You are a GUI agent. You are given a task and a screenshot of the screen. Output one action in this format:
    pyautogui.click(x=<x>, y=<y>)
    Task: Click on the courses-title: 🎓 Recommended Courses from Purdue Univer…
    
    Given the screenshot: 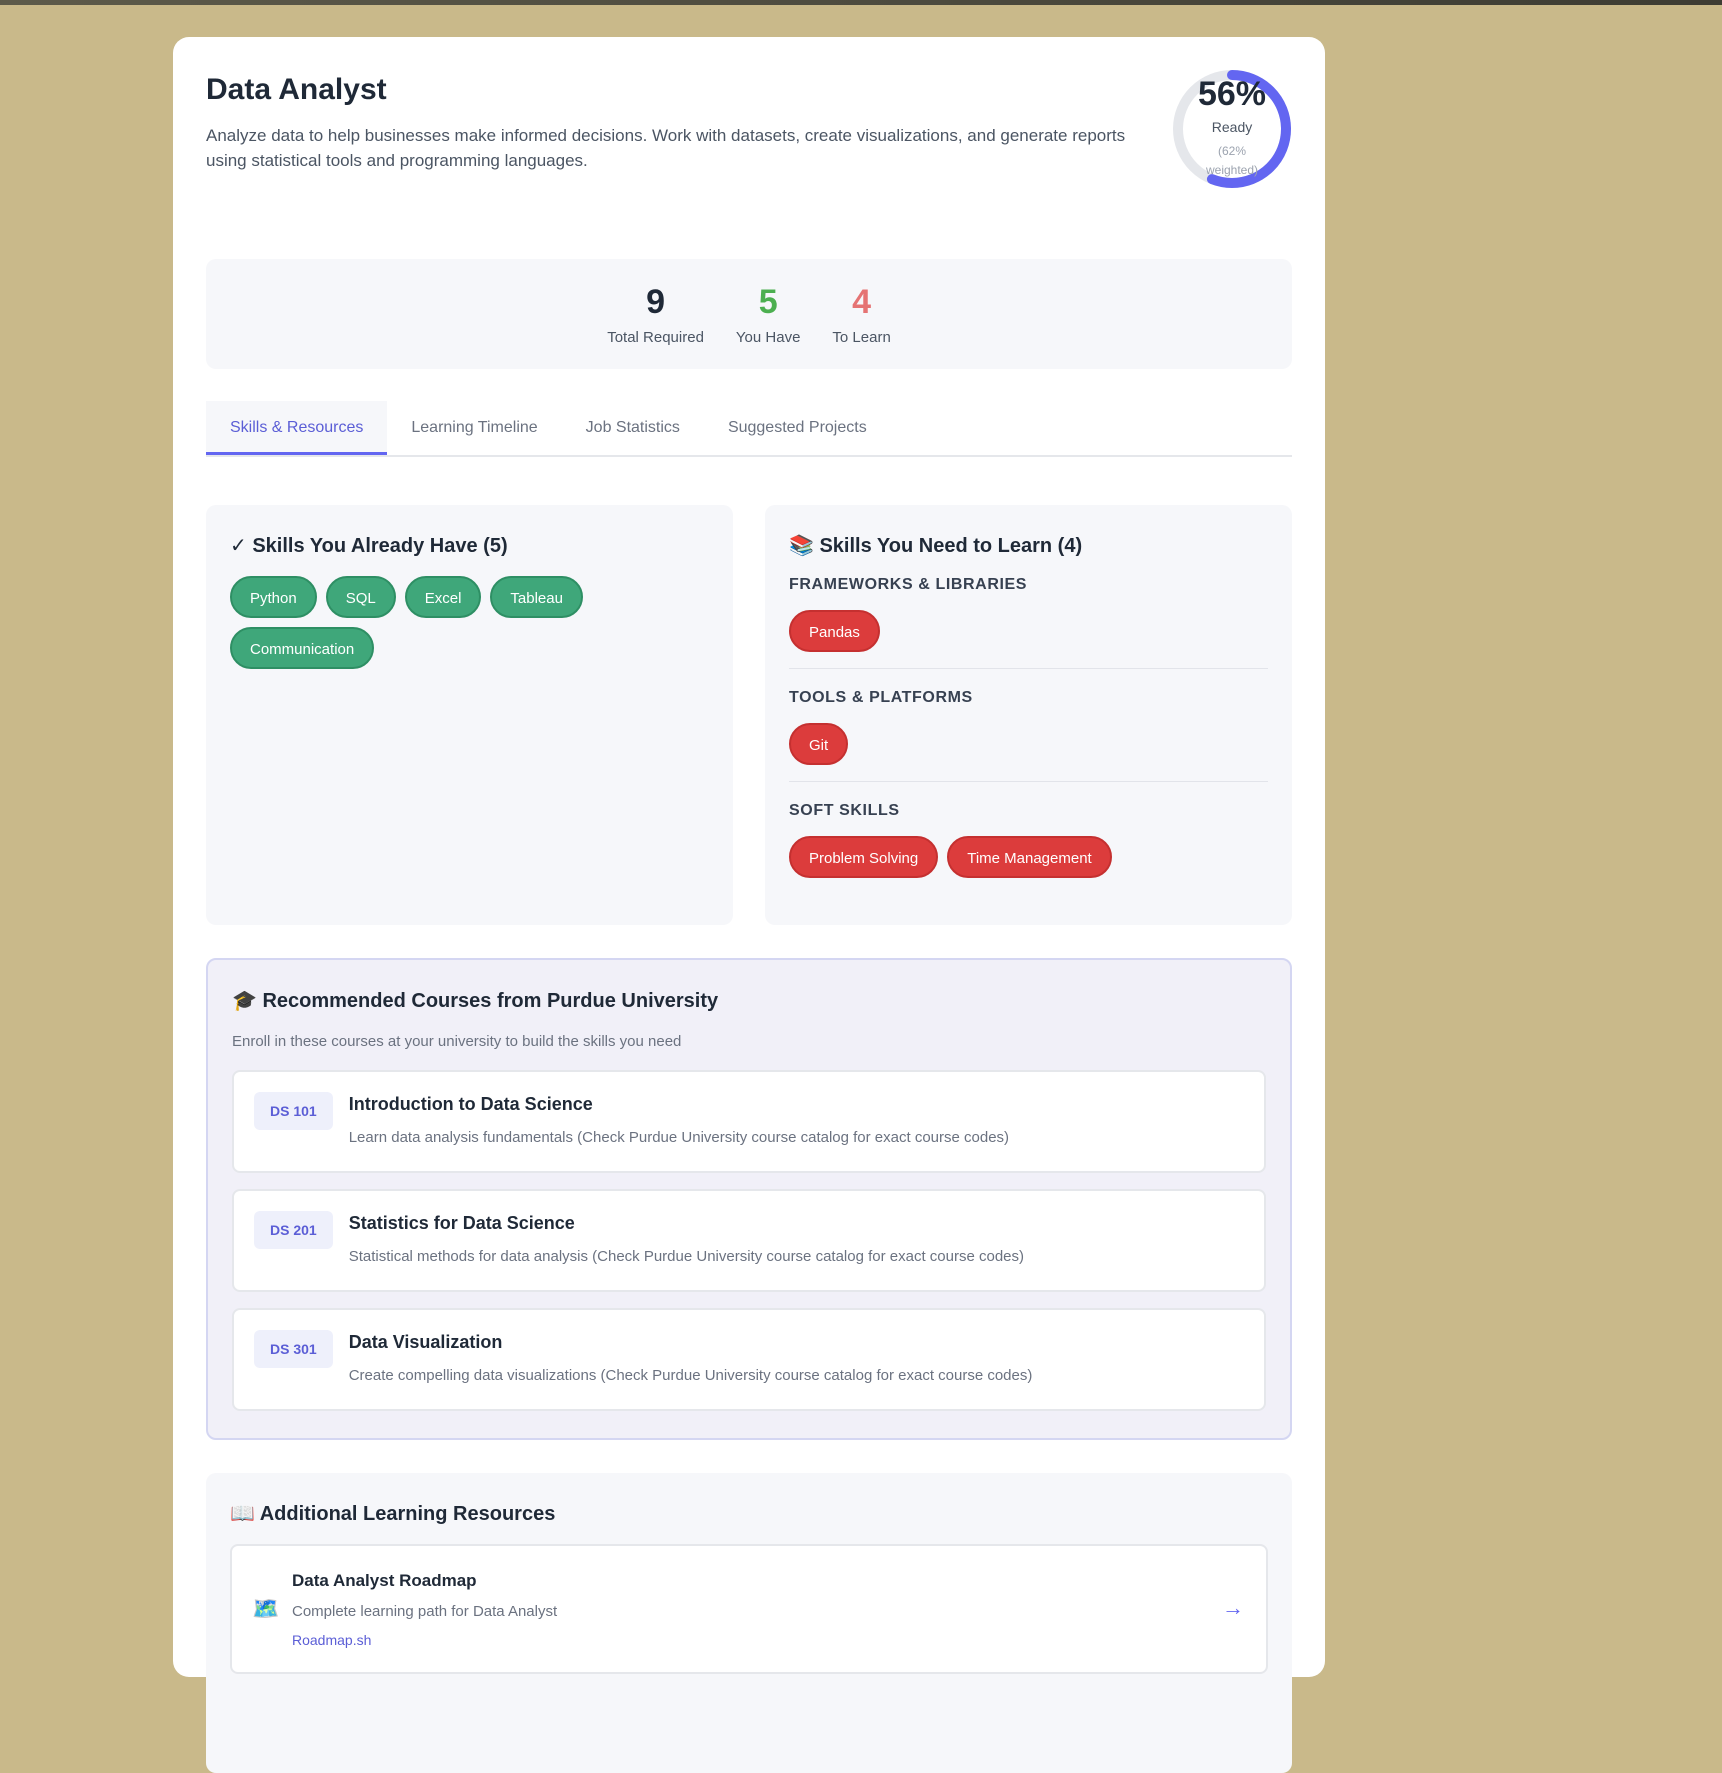 What is the action you would take?
    pyautogui.click(x=475, y=1001)
    